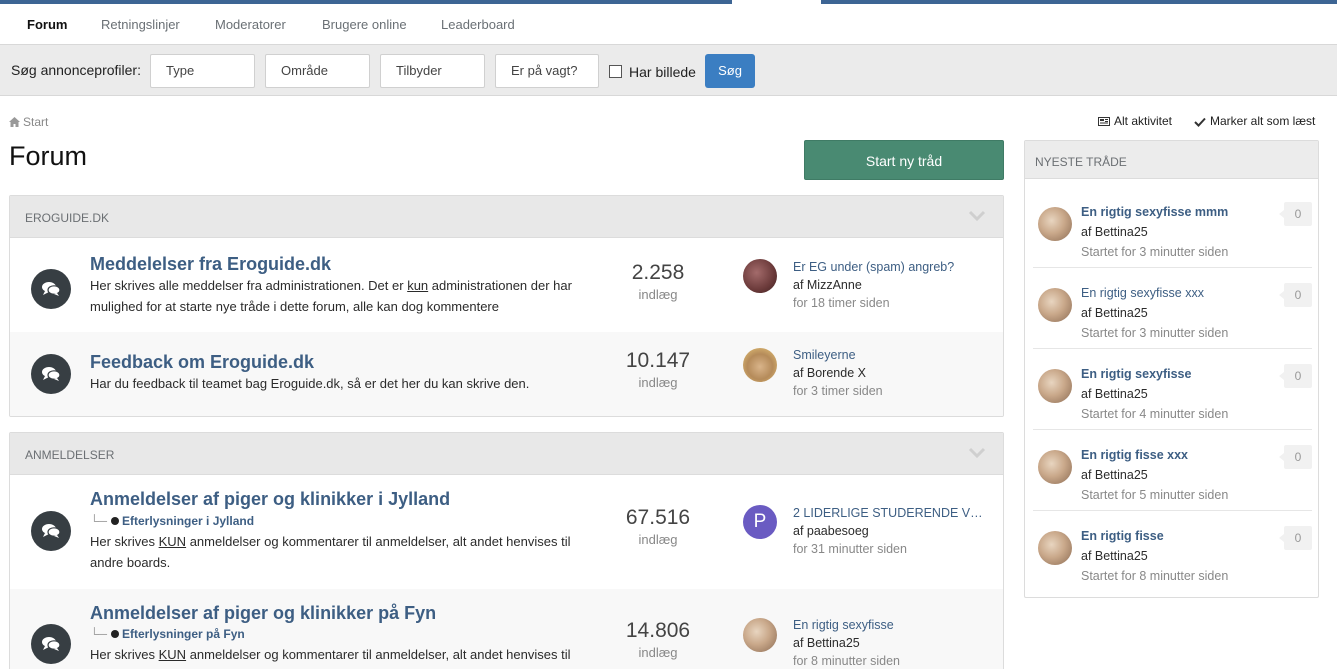 The height and width of the screenshot is (669, 1337). I want to click on category-title: EROGUIDE.DK, so click(67, 218).